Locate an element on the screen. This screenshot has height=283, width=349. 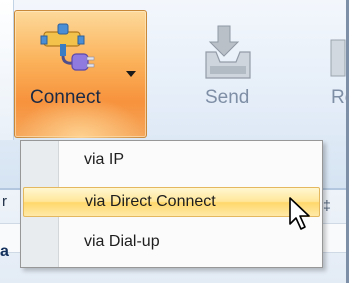
peek-text-right: ‡ is located at coordinates (327, 205).